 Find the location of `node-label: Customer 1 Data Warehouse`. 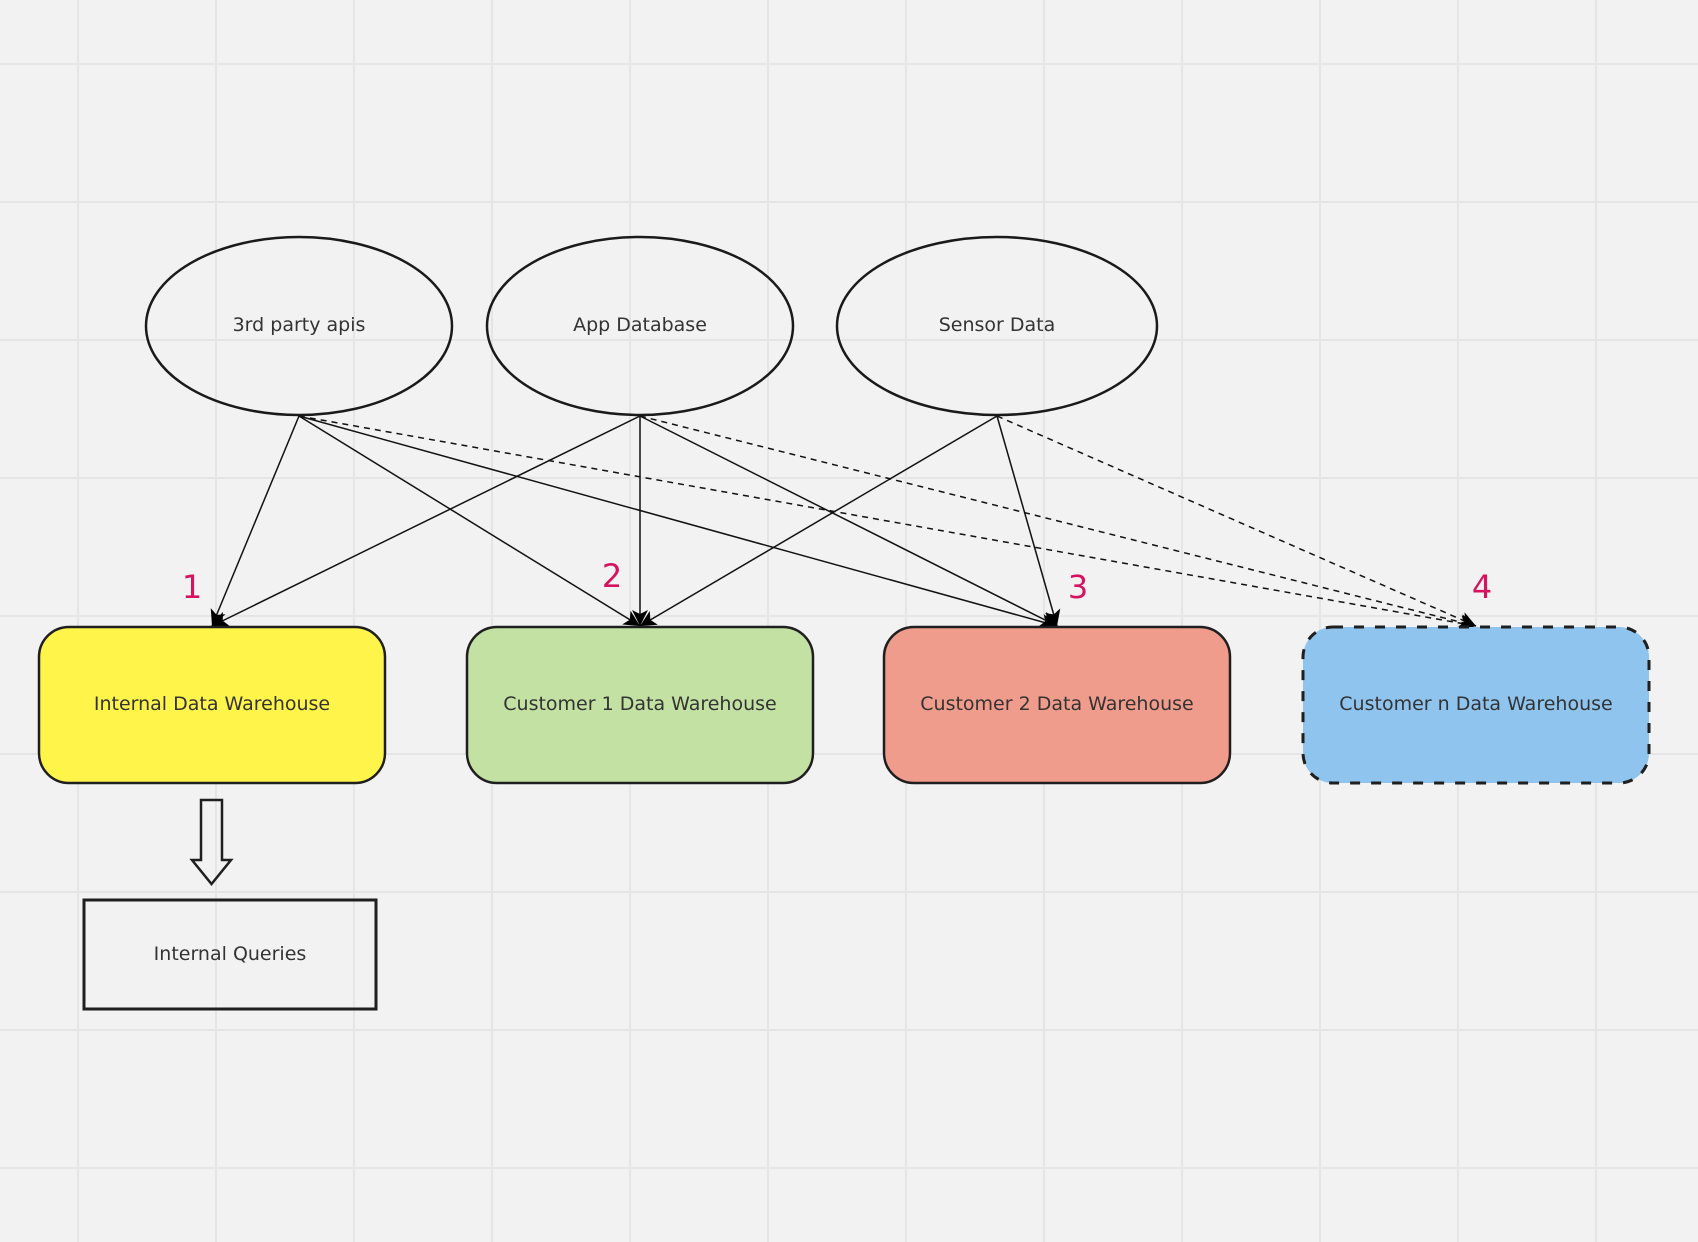

node-label: Customer 1 Data Warehouse is located at coordinates (639, 704).